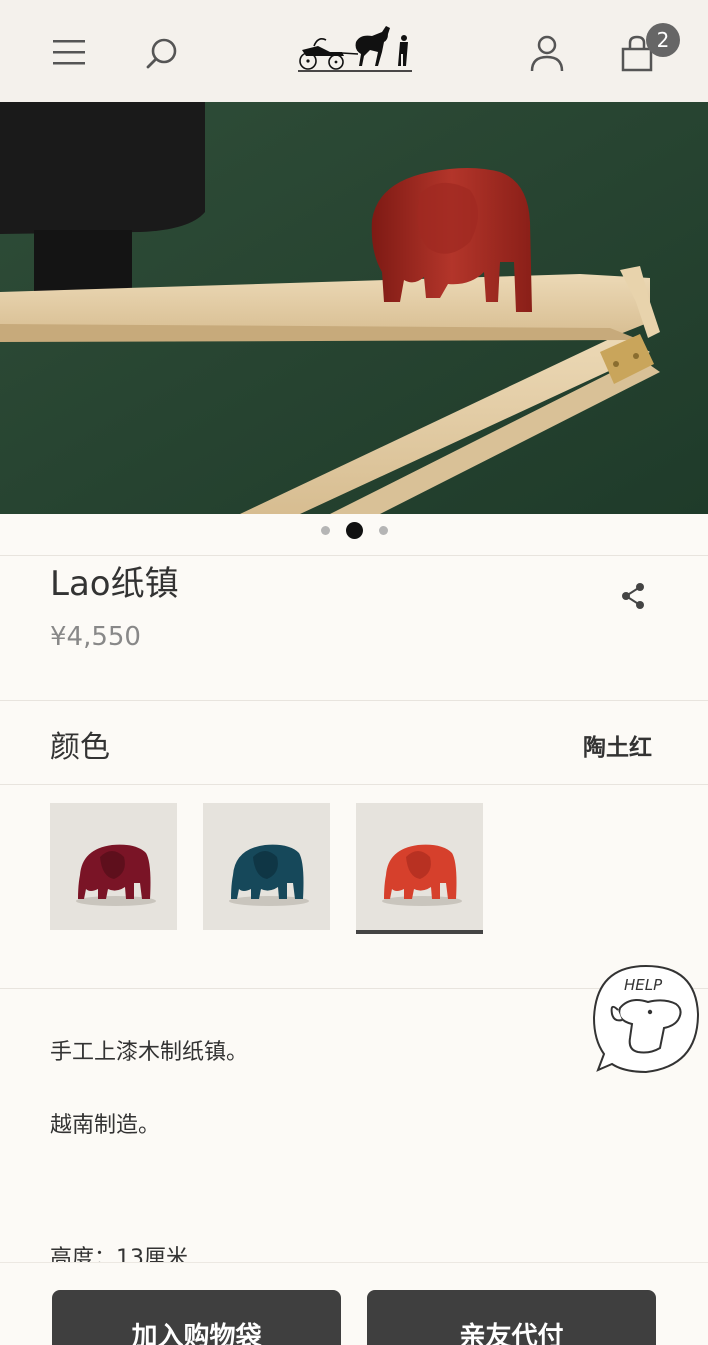 The image size is (708, 1345). I want to click on description-text: 手工上漆木制纸镇。, so click(149, 1052).